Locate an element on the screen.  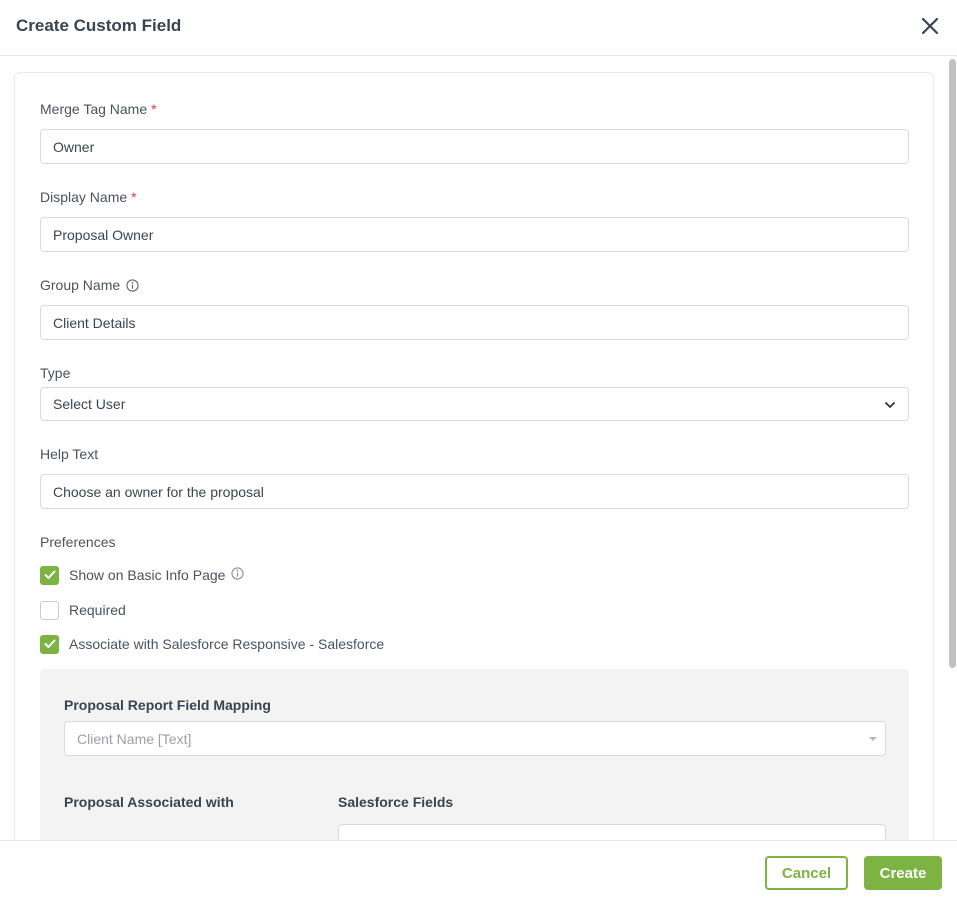
help-text-label: Help Text is located at coordinates (69, 454).